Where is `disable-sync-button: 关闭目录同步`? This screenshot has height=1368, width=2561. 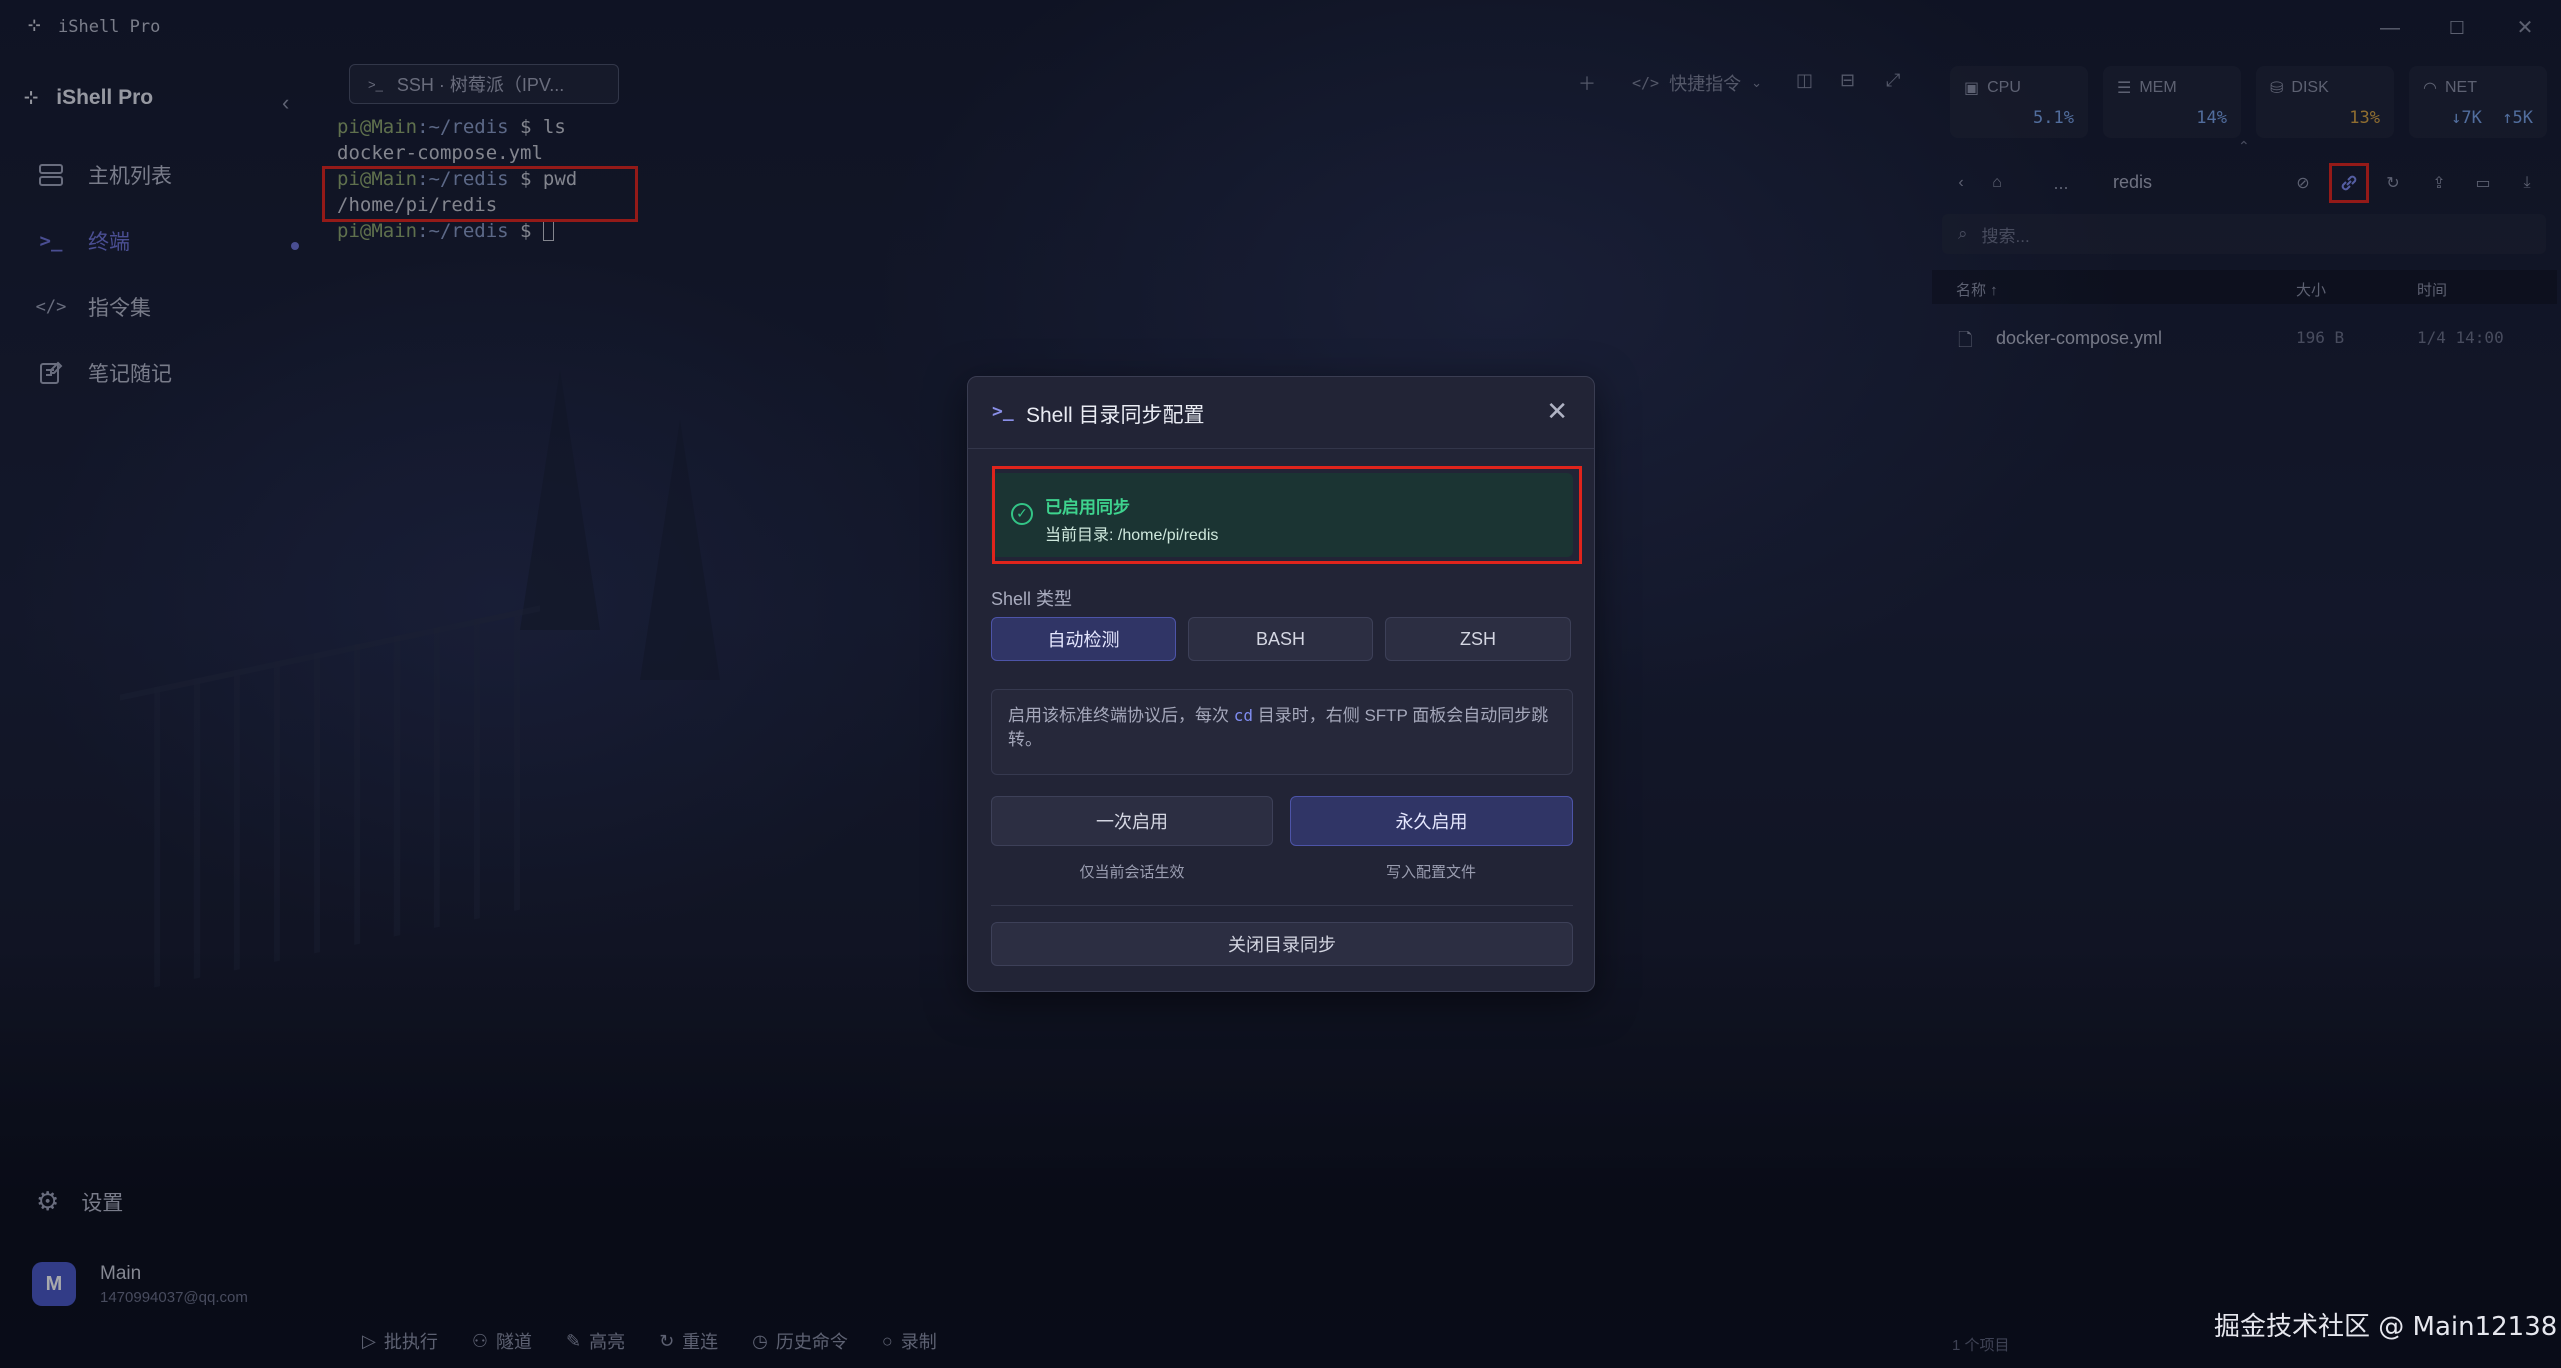
disable-sync-button: 关闭目录同步 is located at coordinates (1282, 944).